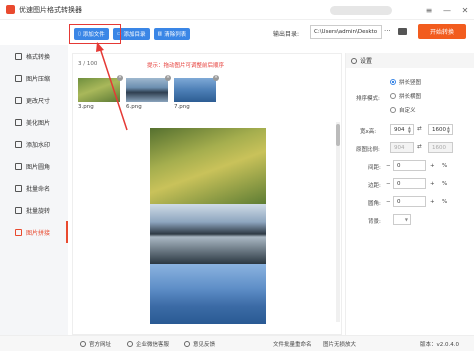 The width and height of the screenshot is (474, 351). I want to click on radius-unit: %, so click(445, 202).